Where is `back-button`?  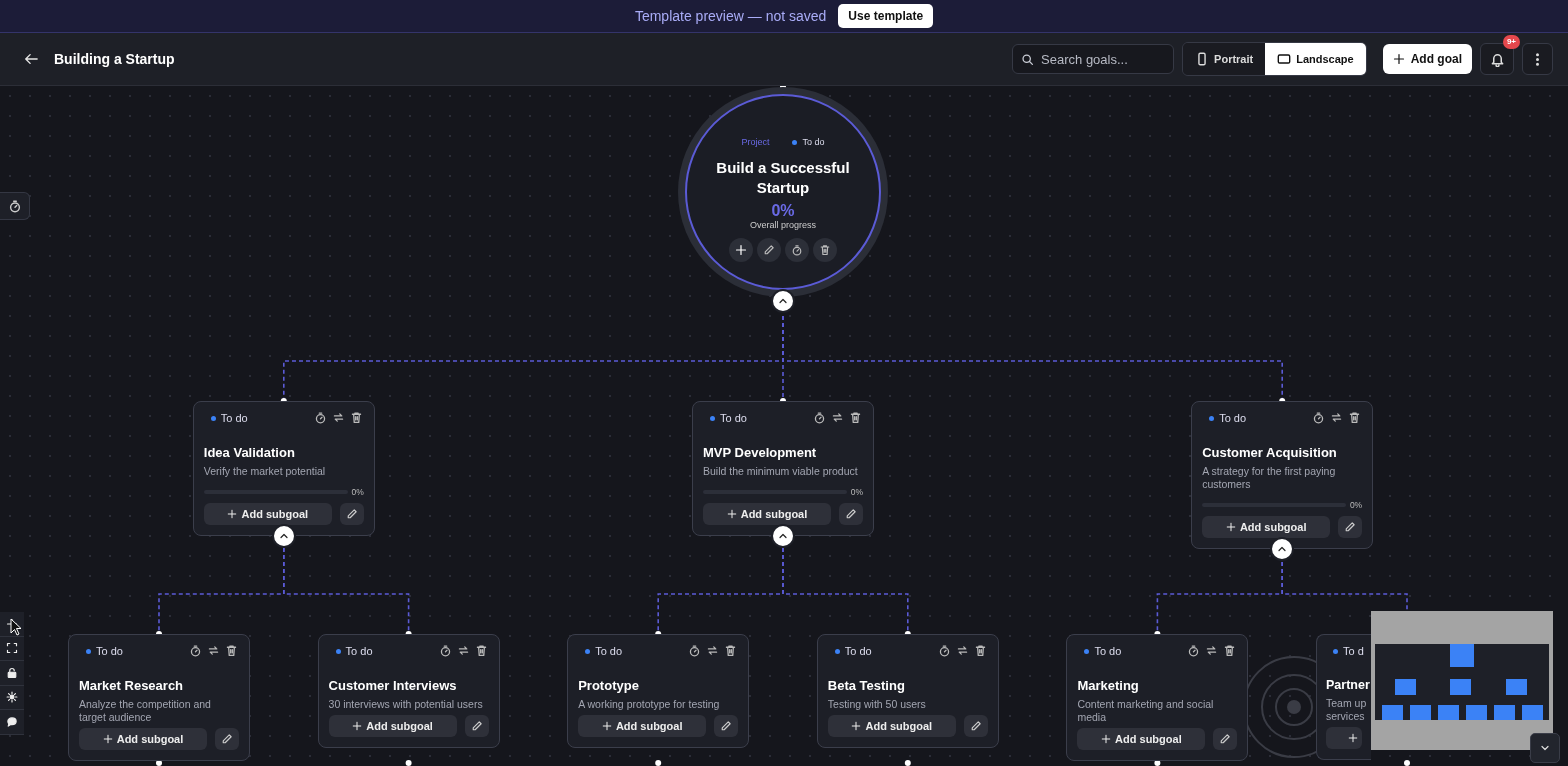
back-button is located at coordinates (31, 59).